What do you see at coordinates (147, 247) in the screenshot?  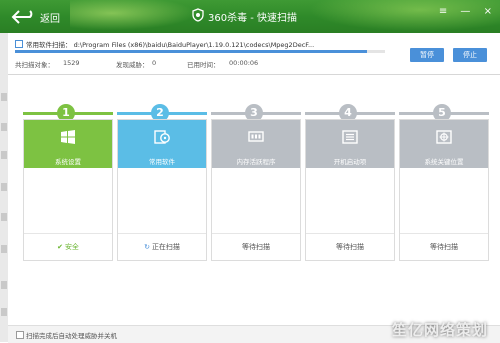 I see `spinner-icon: ↻` at bounding box center [147, 247].